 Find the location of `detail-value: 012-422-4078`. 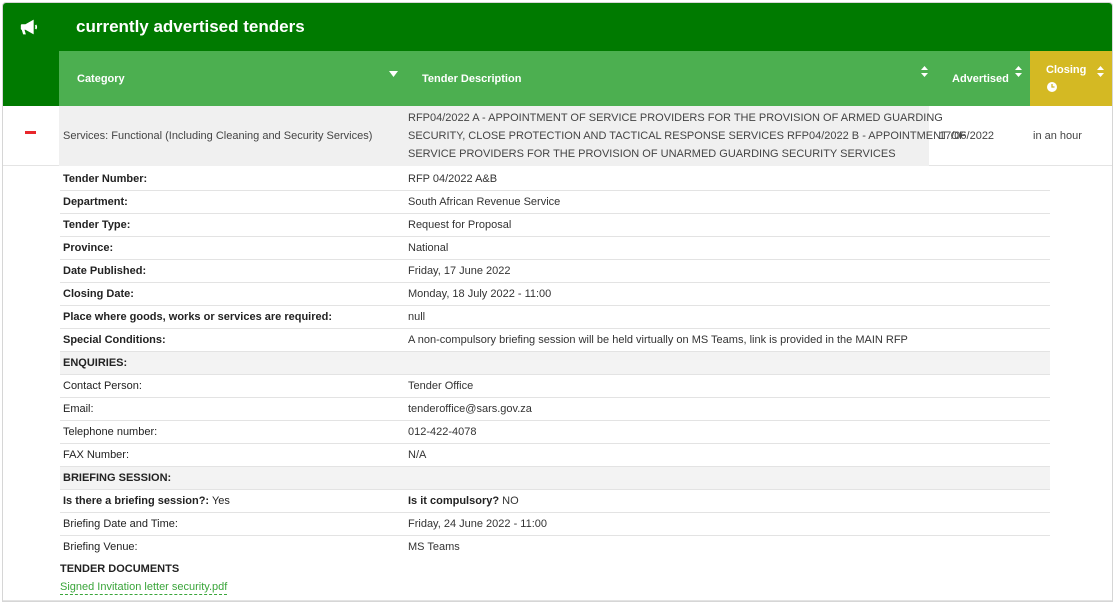

detail-value: 012-422-4078 is located at coordinates (442, 432).